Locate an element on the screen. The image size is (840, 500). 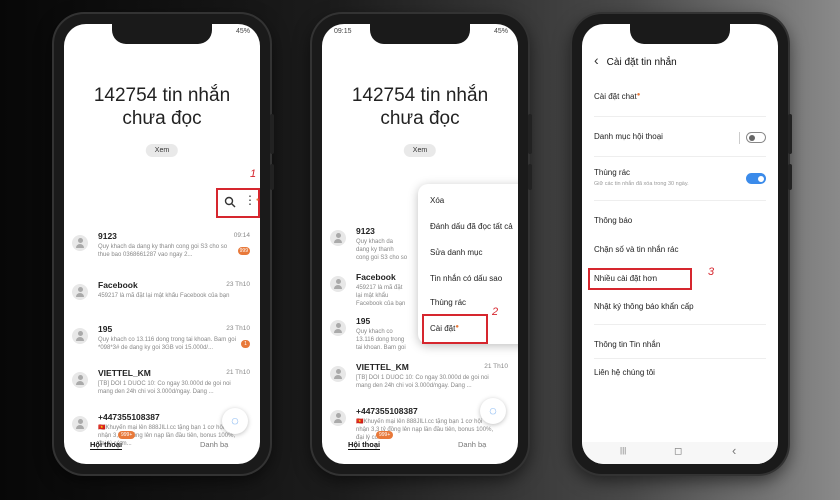
setting-label: Cài đặt chat● is located at coordinates (617, 96).